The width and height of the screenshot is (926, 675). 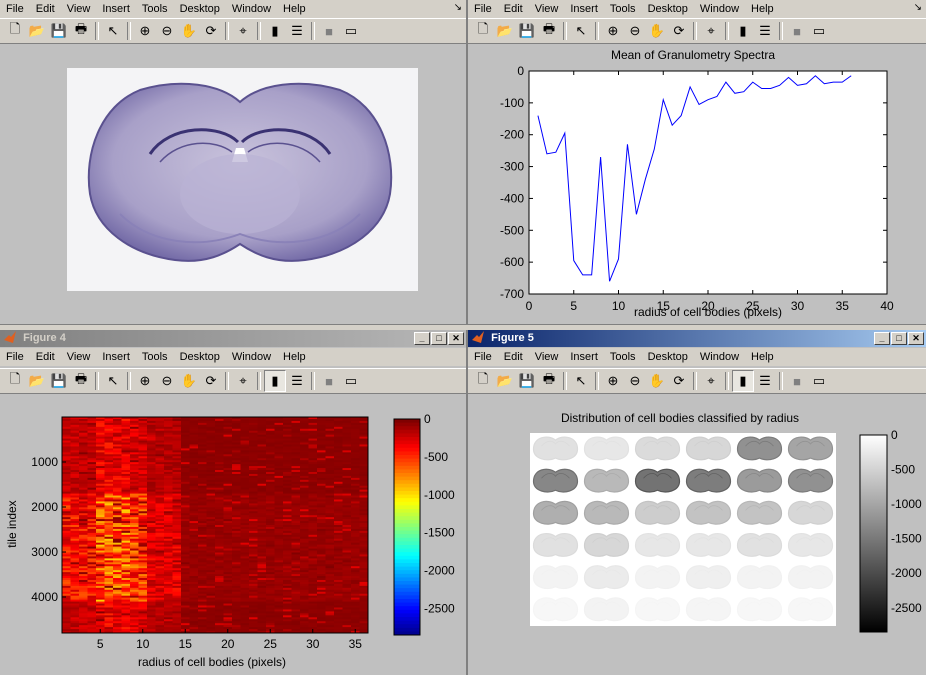 I want to click on axes-box, so click(x=708, y=182).